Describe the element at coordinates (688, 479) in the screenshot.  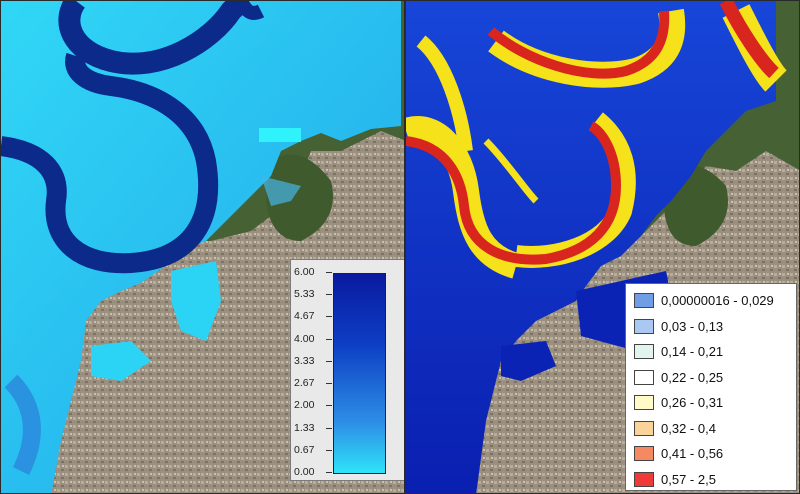
I see `legend-label: 0,57 - 2,5` at that location.